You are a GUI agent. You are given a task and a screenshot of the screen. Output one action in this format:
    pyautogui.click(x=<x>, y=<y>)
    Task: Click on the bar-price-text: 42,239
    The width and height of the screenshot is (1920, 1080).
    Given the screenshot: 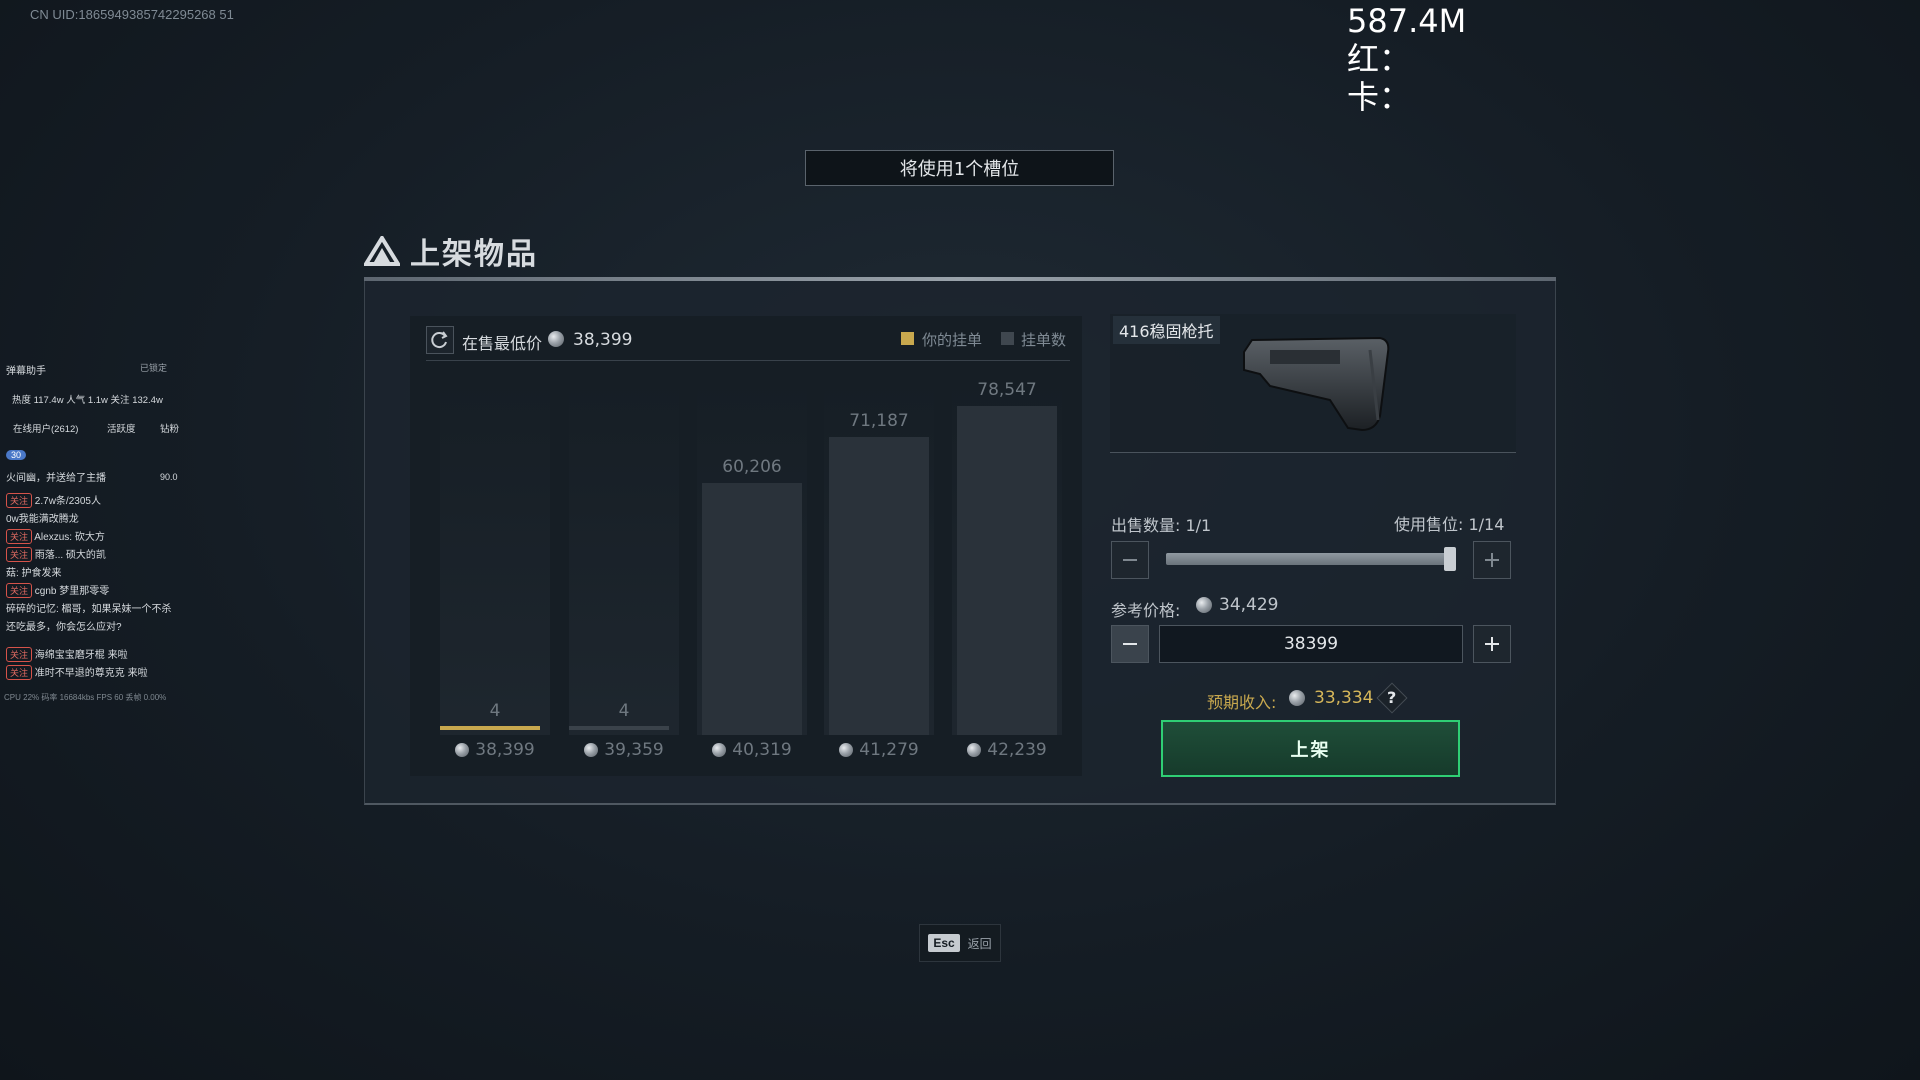 What is the action you would take?
    pyautogui.click(x=1017, y=750)
    